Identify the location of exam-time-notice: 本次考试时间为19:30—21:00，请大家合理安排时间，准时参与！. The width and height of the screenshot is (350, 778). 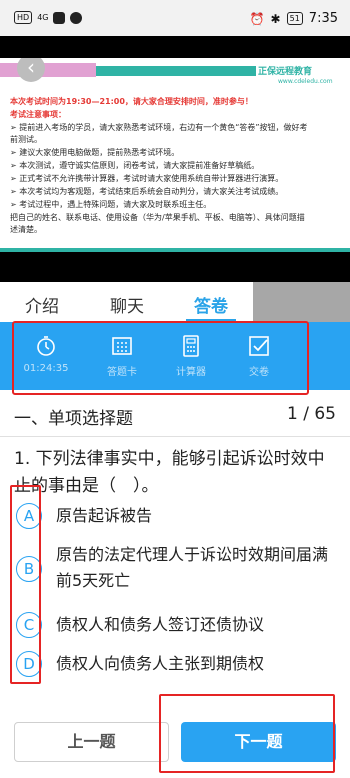
(131, 101).